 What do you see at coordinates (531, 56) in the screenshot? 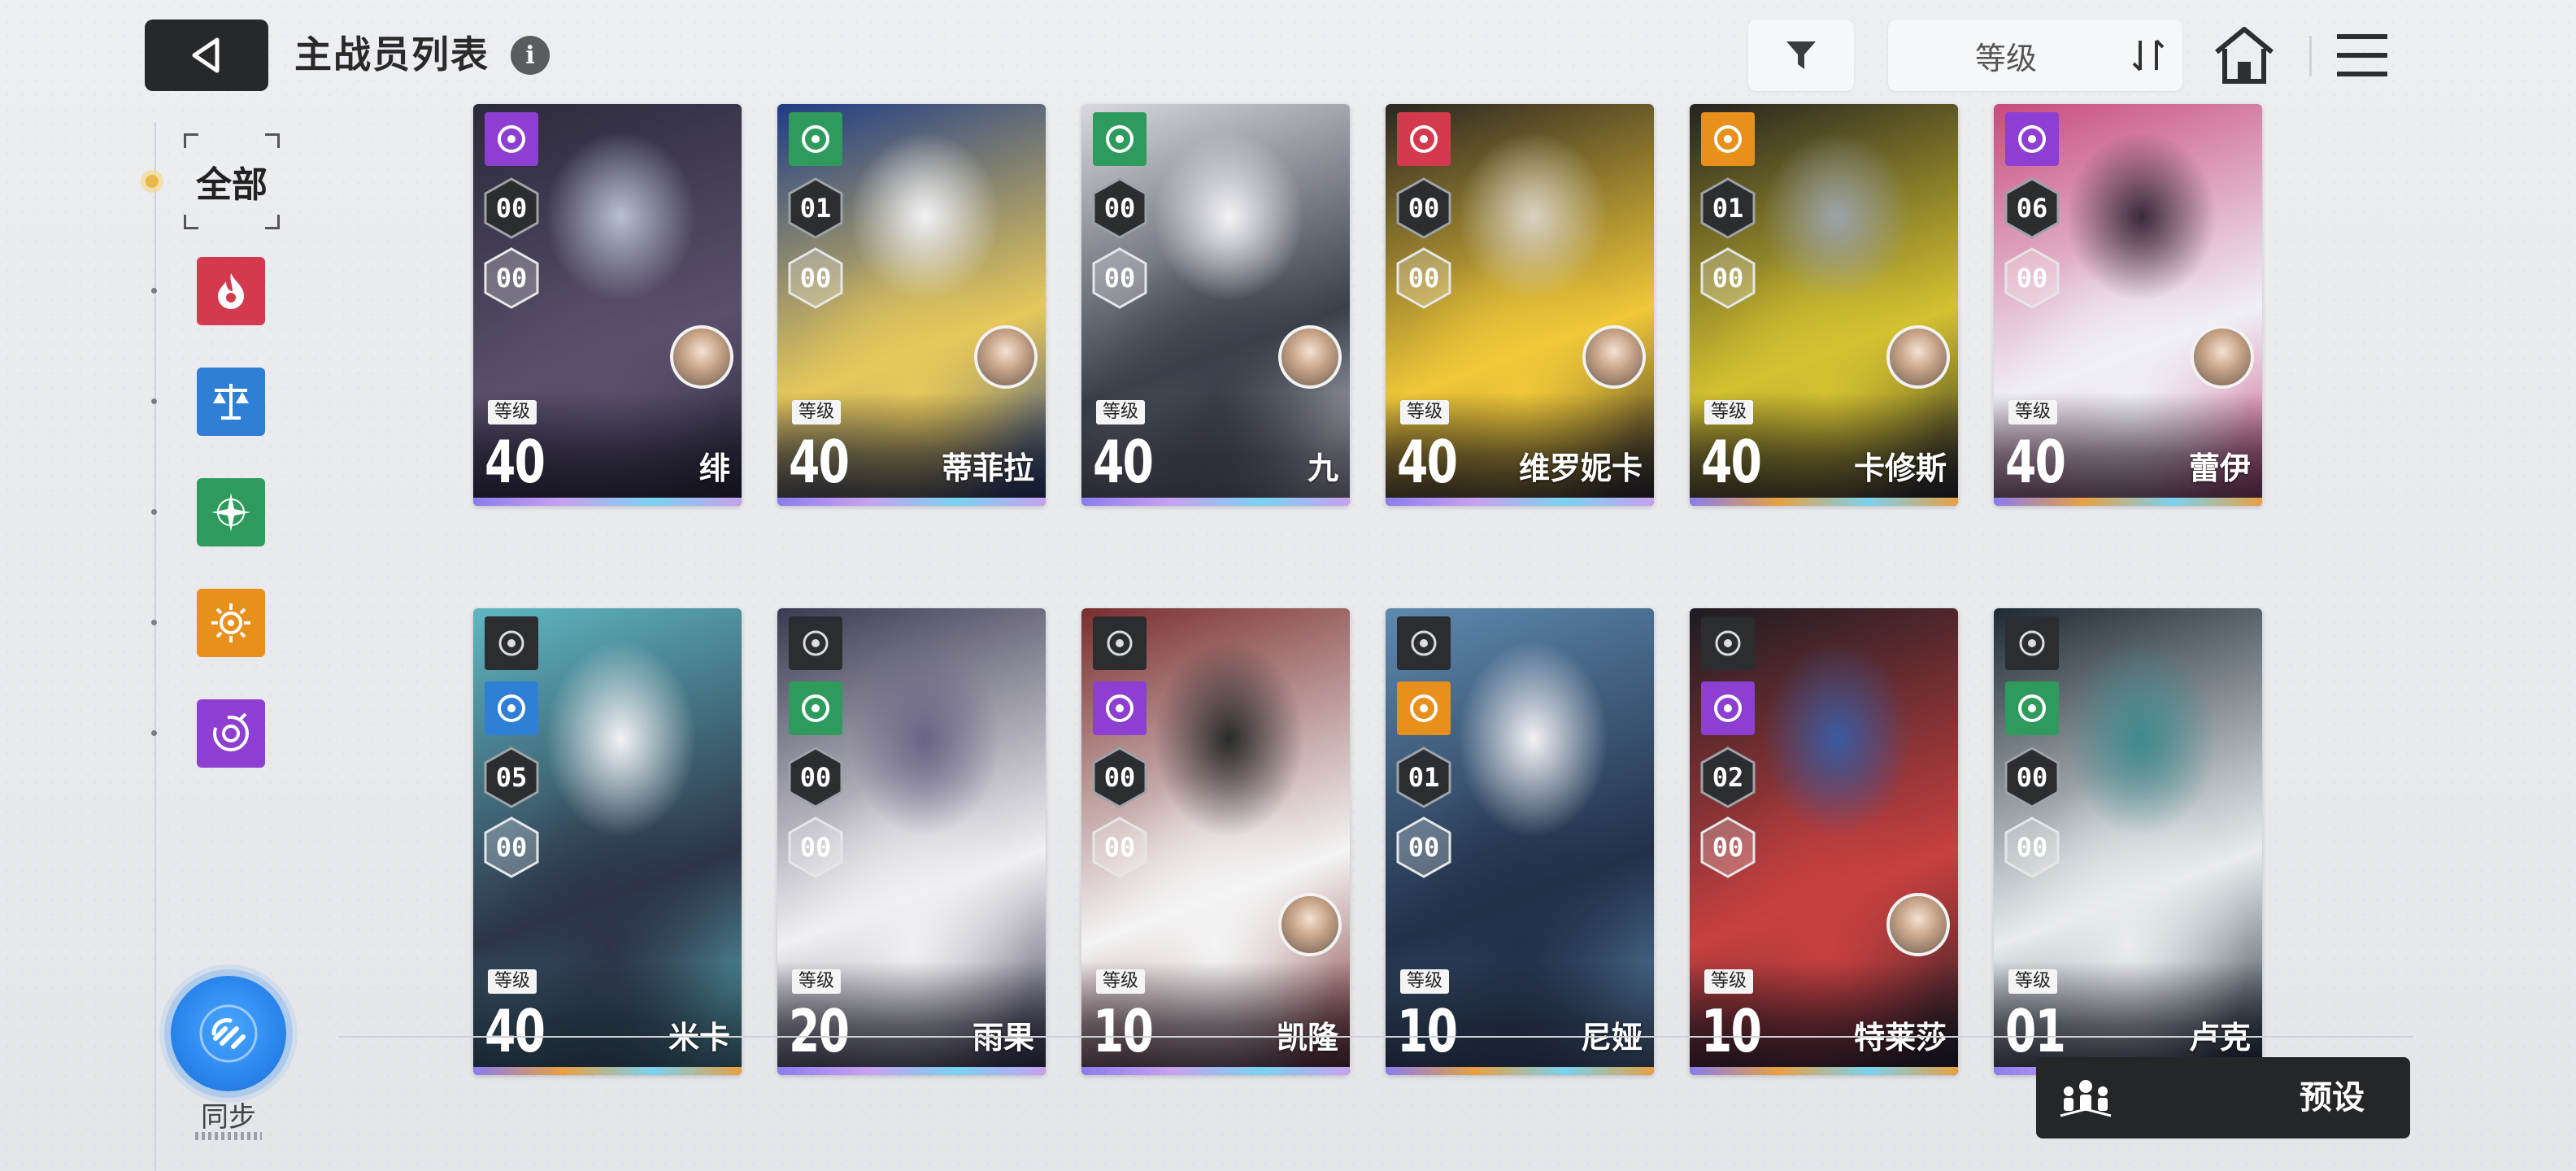
I see `info-icon: i` at bounding box center [531, 56].